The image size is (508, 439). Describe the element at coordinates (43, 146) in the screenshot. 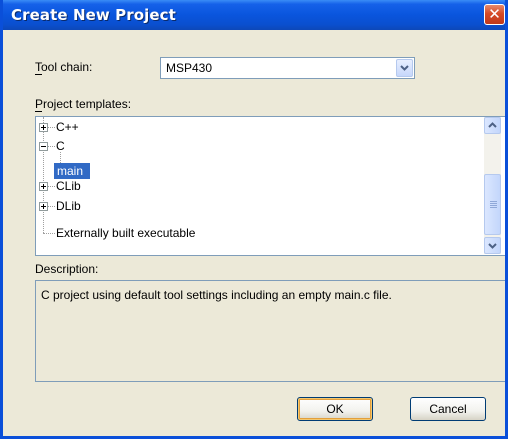

I see `minus-icon` at that location.